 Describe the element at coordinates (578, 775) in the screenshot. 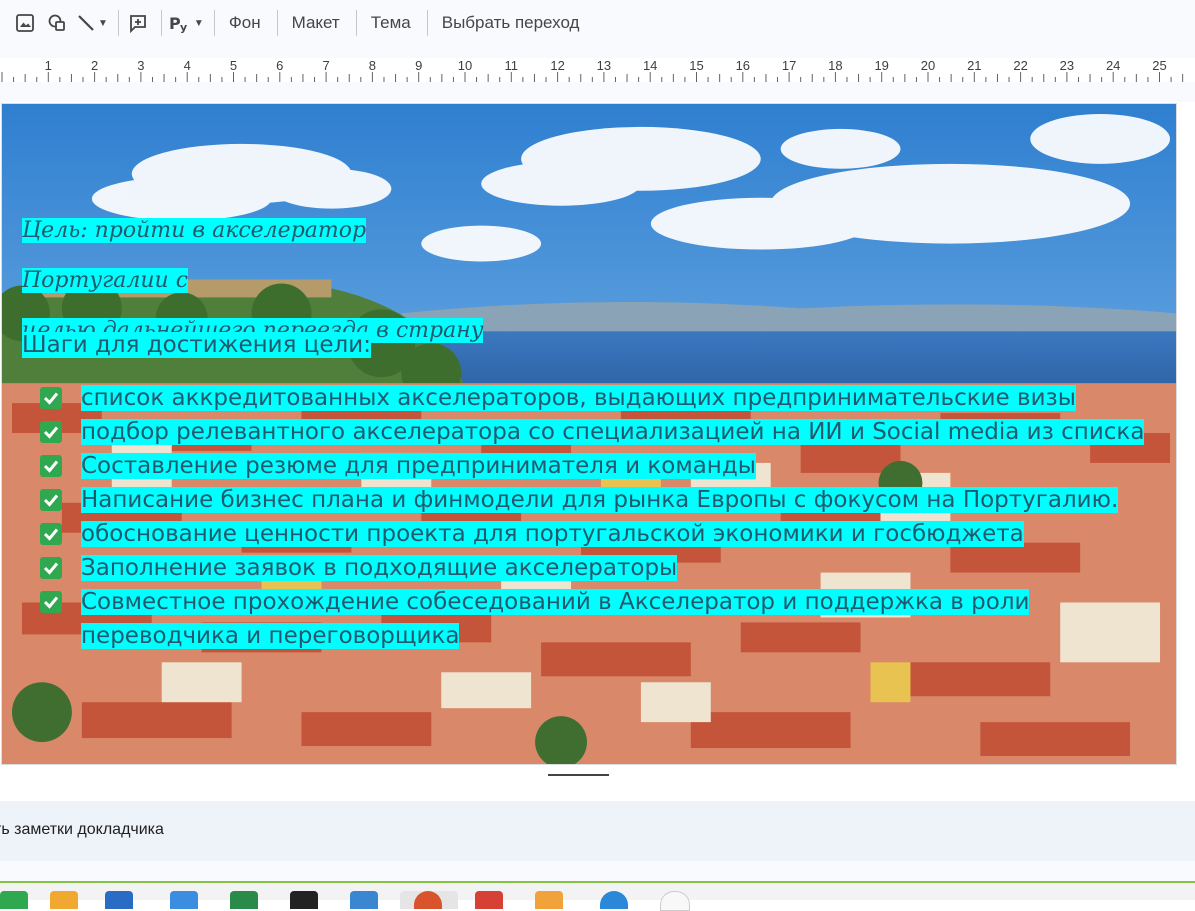

I see `notes-resize-handle` at that location.